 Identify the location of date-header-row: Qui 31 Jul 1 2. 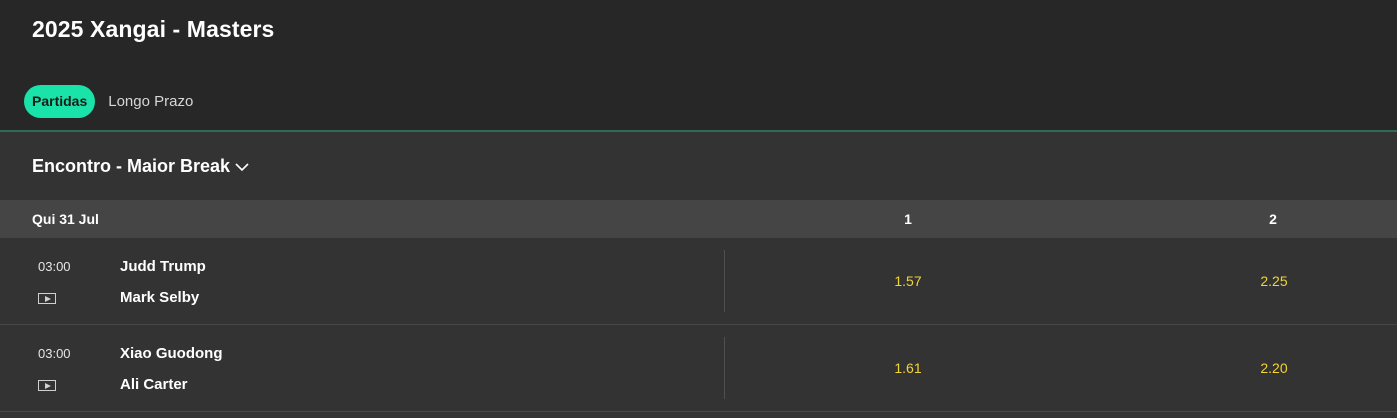
(698, 219).